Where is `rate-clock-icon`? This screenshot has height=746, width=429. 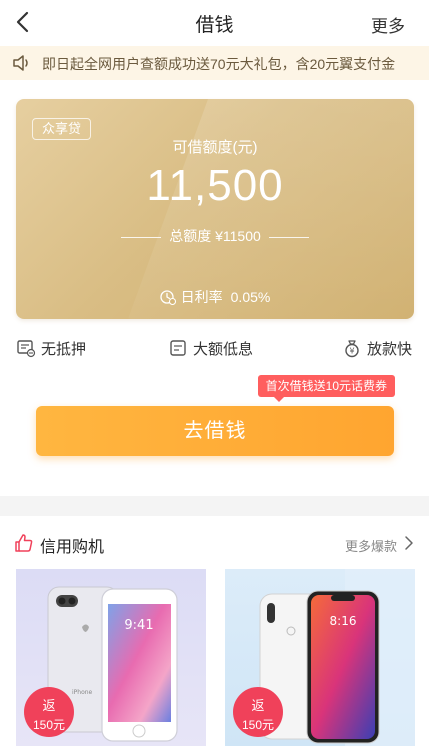
rate-clock-icon is located at coordinates (167, 297).